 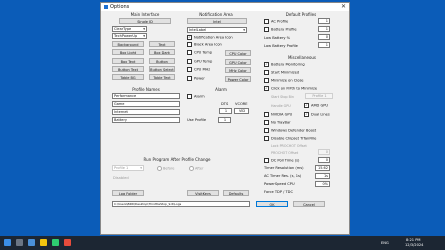 What do you see at coordinates (236, 193) in the screenshot?
I see `defaults-button: Defaults` at bounding box center [236, 193].